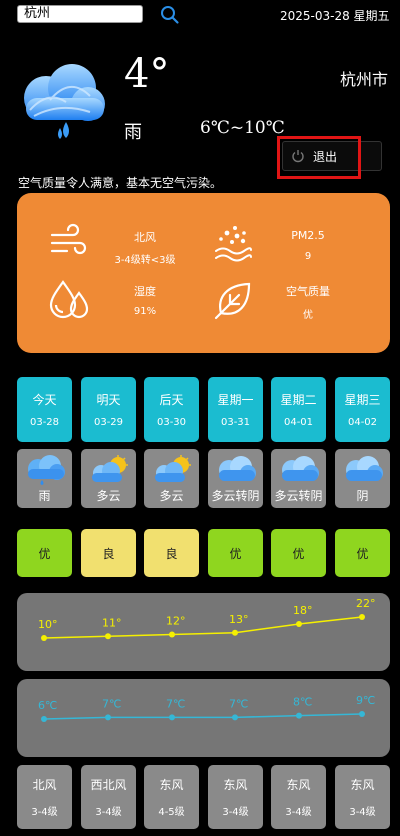 The image size is (400, 836). I want to click on search-icon, so click(170, 15).